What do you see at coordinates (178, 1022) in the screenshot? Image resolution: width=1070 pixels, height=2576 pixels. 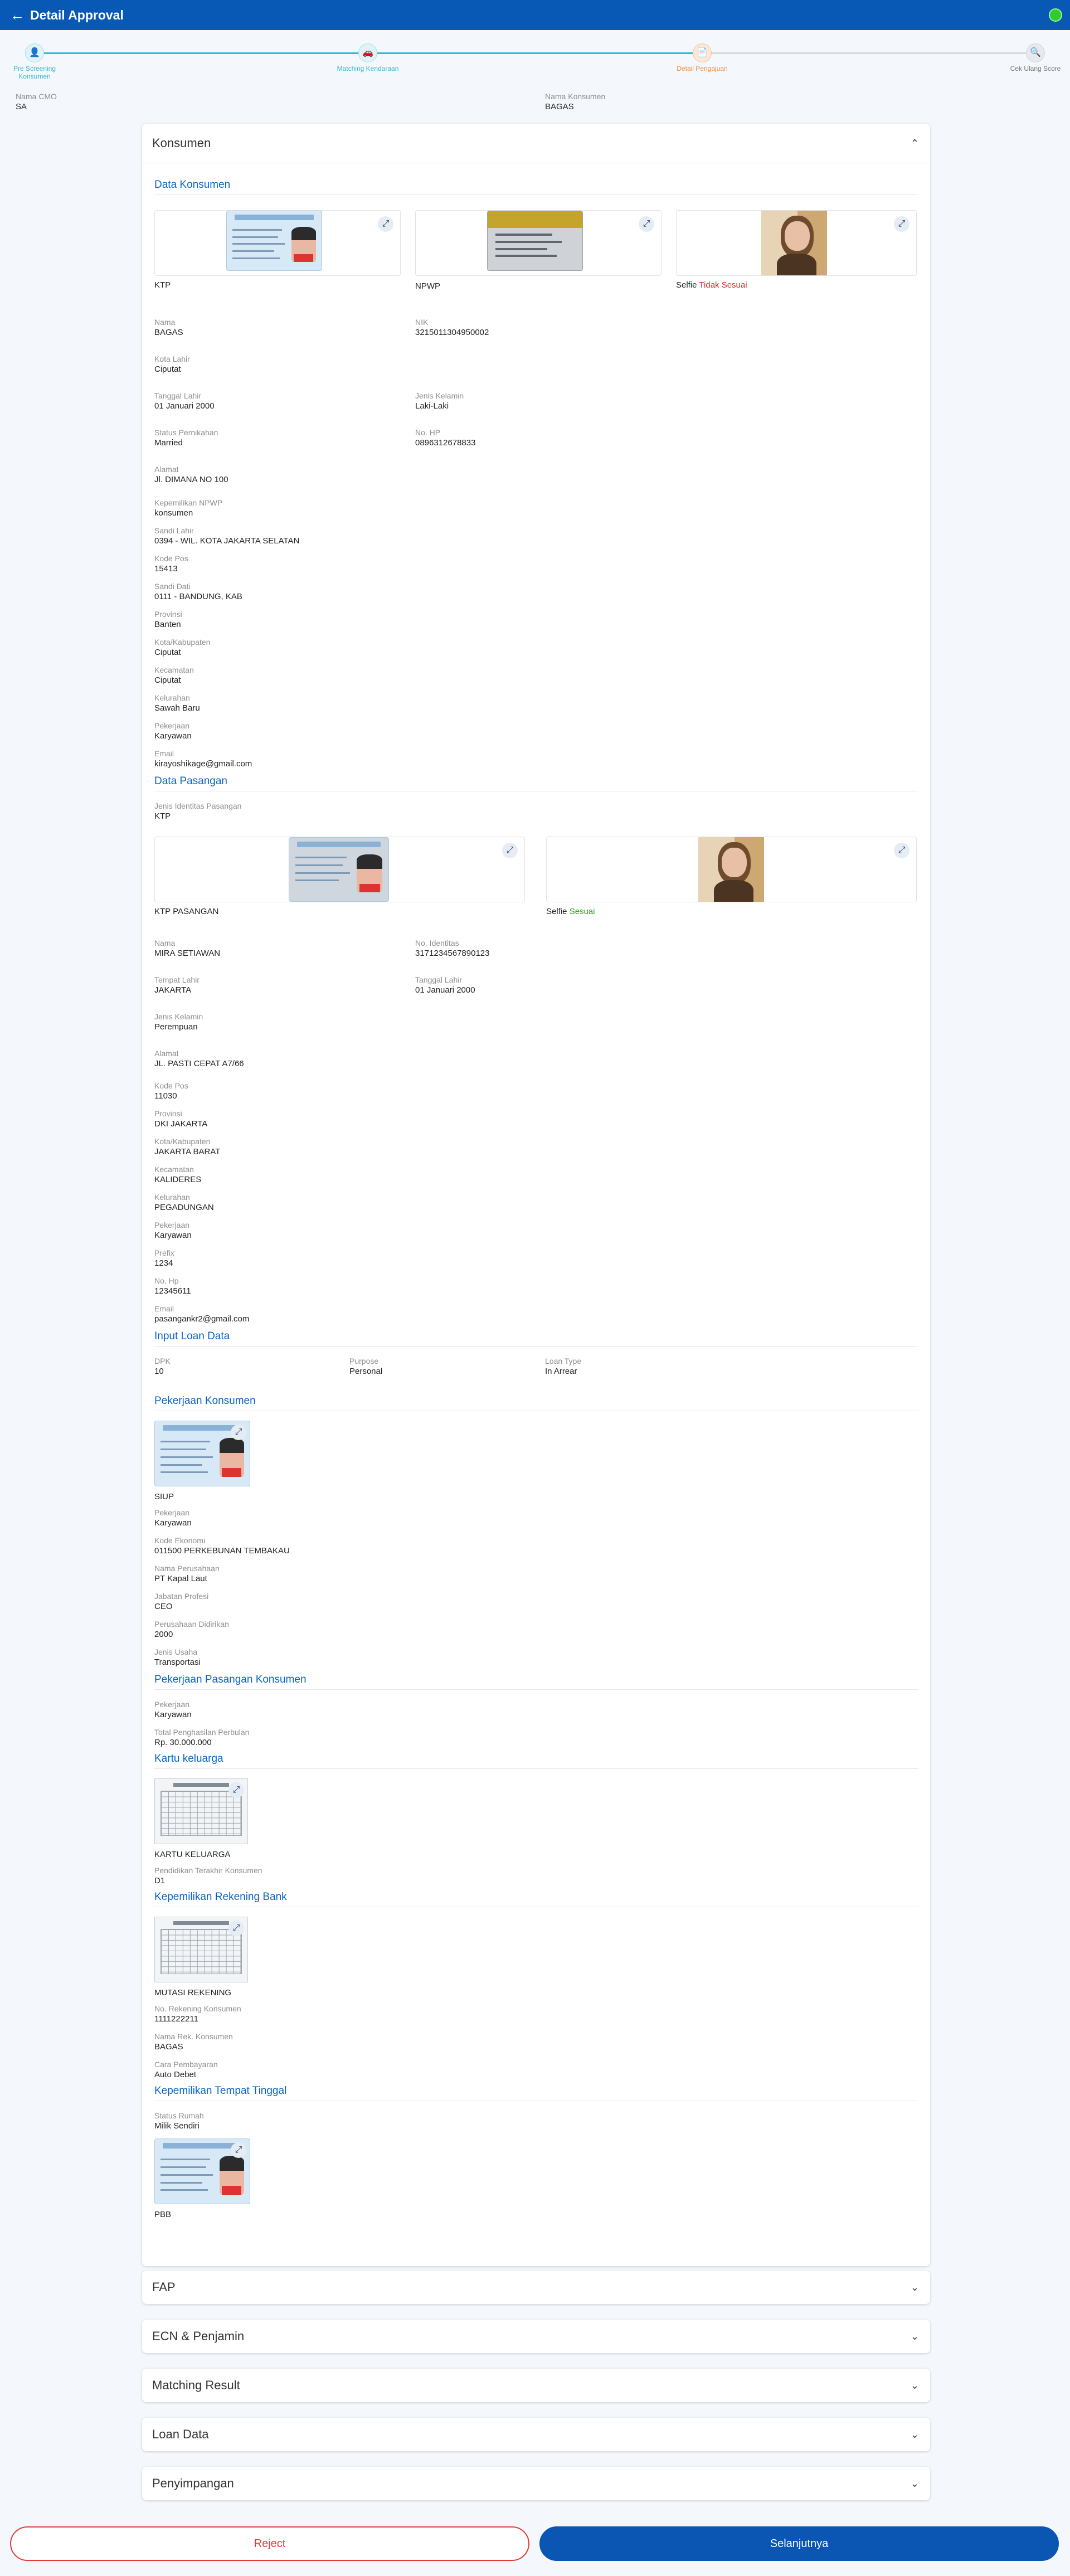 I see `field-jenis-kelamin-pasangan: Jenis Kelamin Perempuan` at bounding box center [178, 1022].